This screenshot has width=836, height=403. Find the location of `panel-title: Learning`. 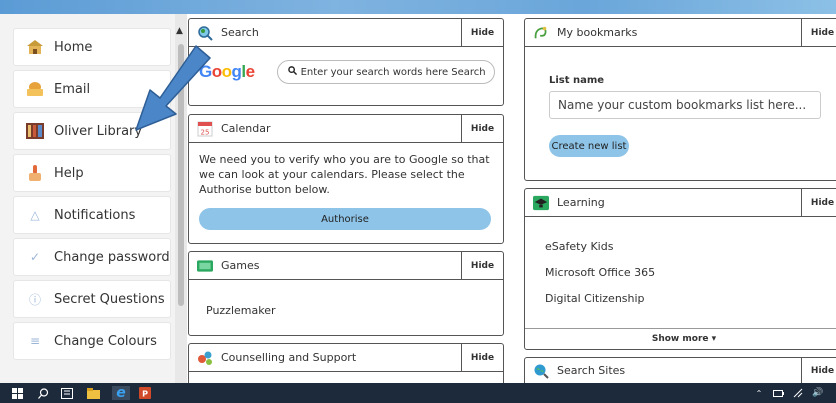

panel-title: Learning is located at coordinates (581, 202).